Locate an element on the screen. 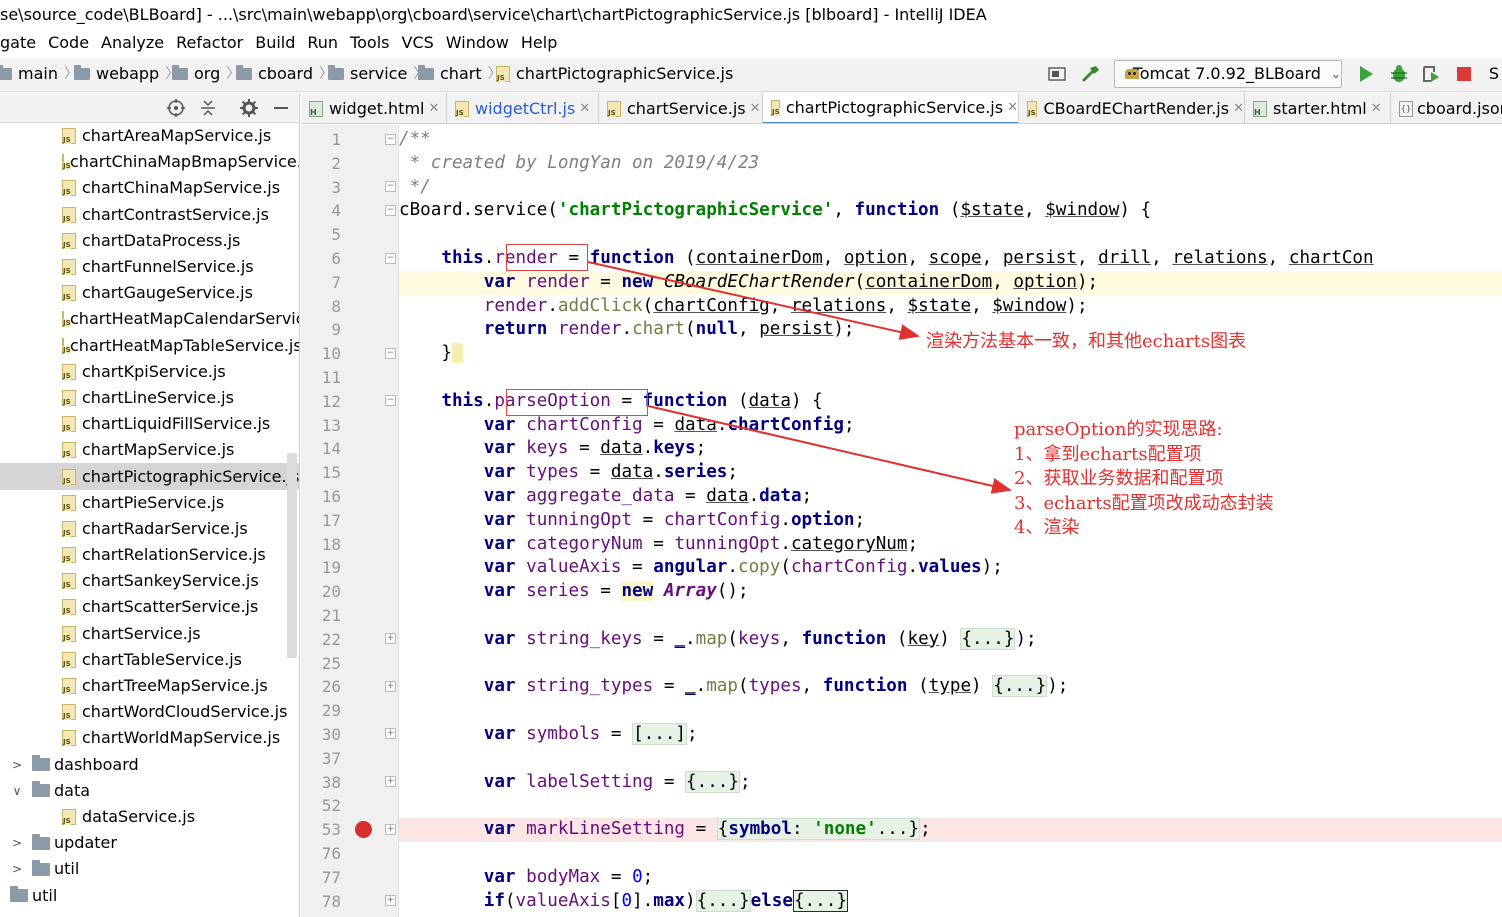 This screenshot has height=917, width=1502. tree-file: chartDataProcess.js is located at coordinates (149, 241).